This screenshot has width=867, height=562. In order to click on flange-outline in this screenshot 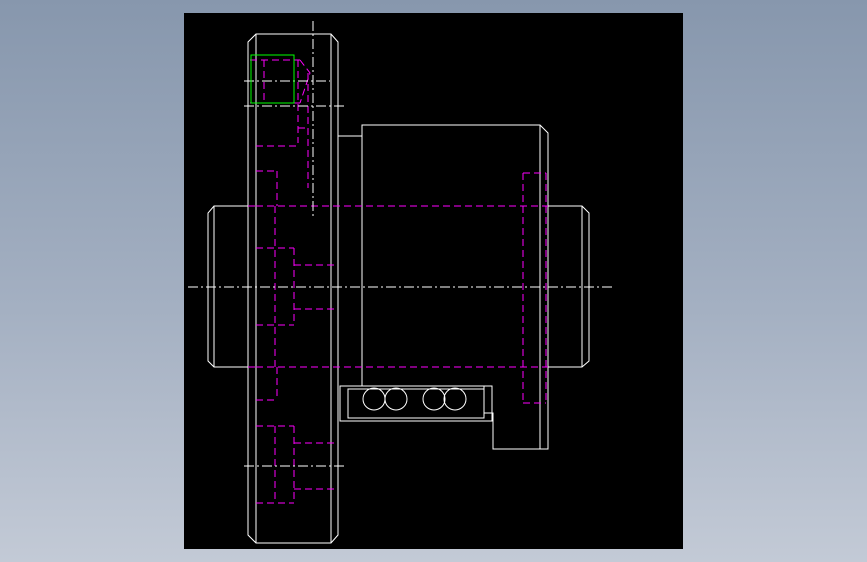, I will do `click(293, 288)`.